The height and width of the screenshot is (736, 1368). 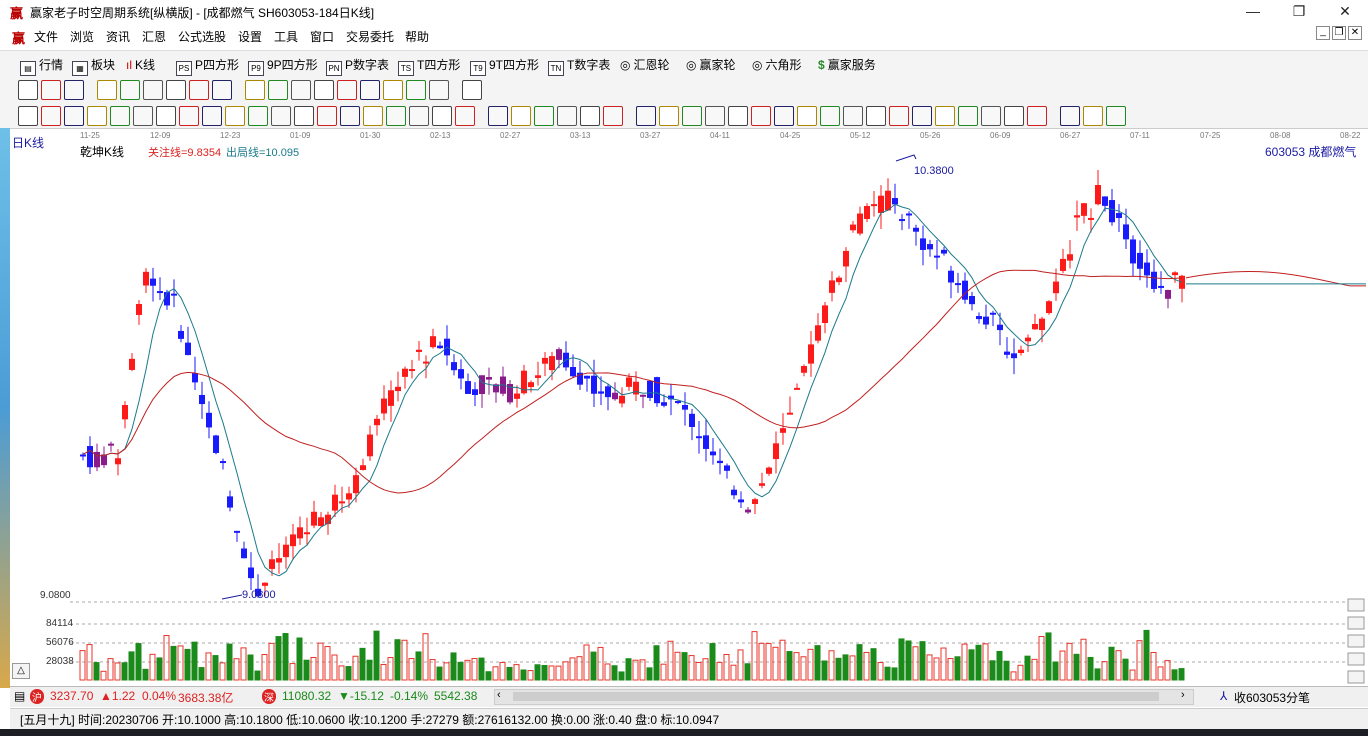 I want to click on menu-tools: 工具, so click(x=286, y=36).